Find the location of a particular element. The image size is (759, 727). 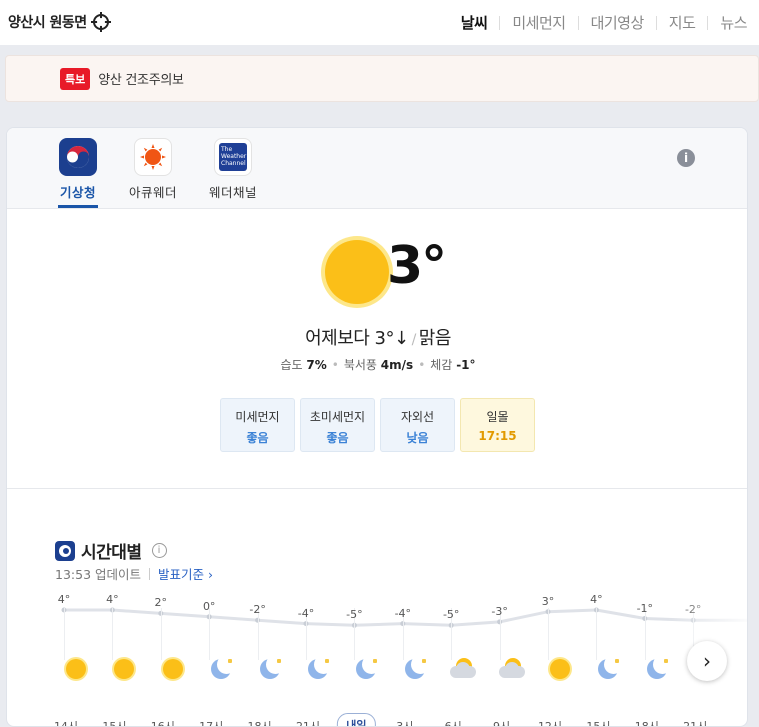

tab-map: 지도 is located at coordinates (682, 22).